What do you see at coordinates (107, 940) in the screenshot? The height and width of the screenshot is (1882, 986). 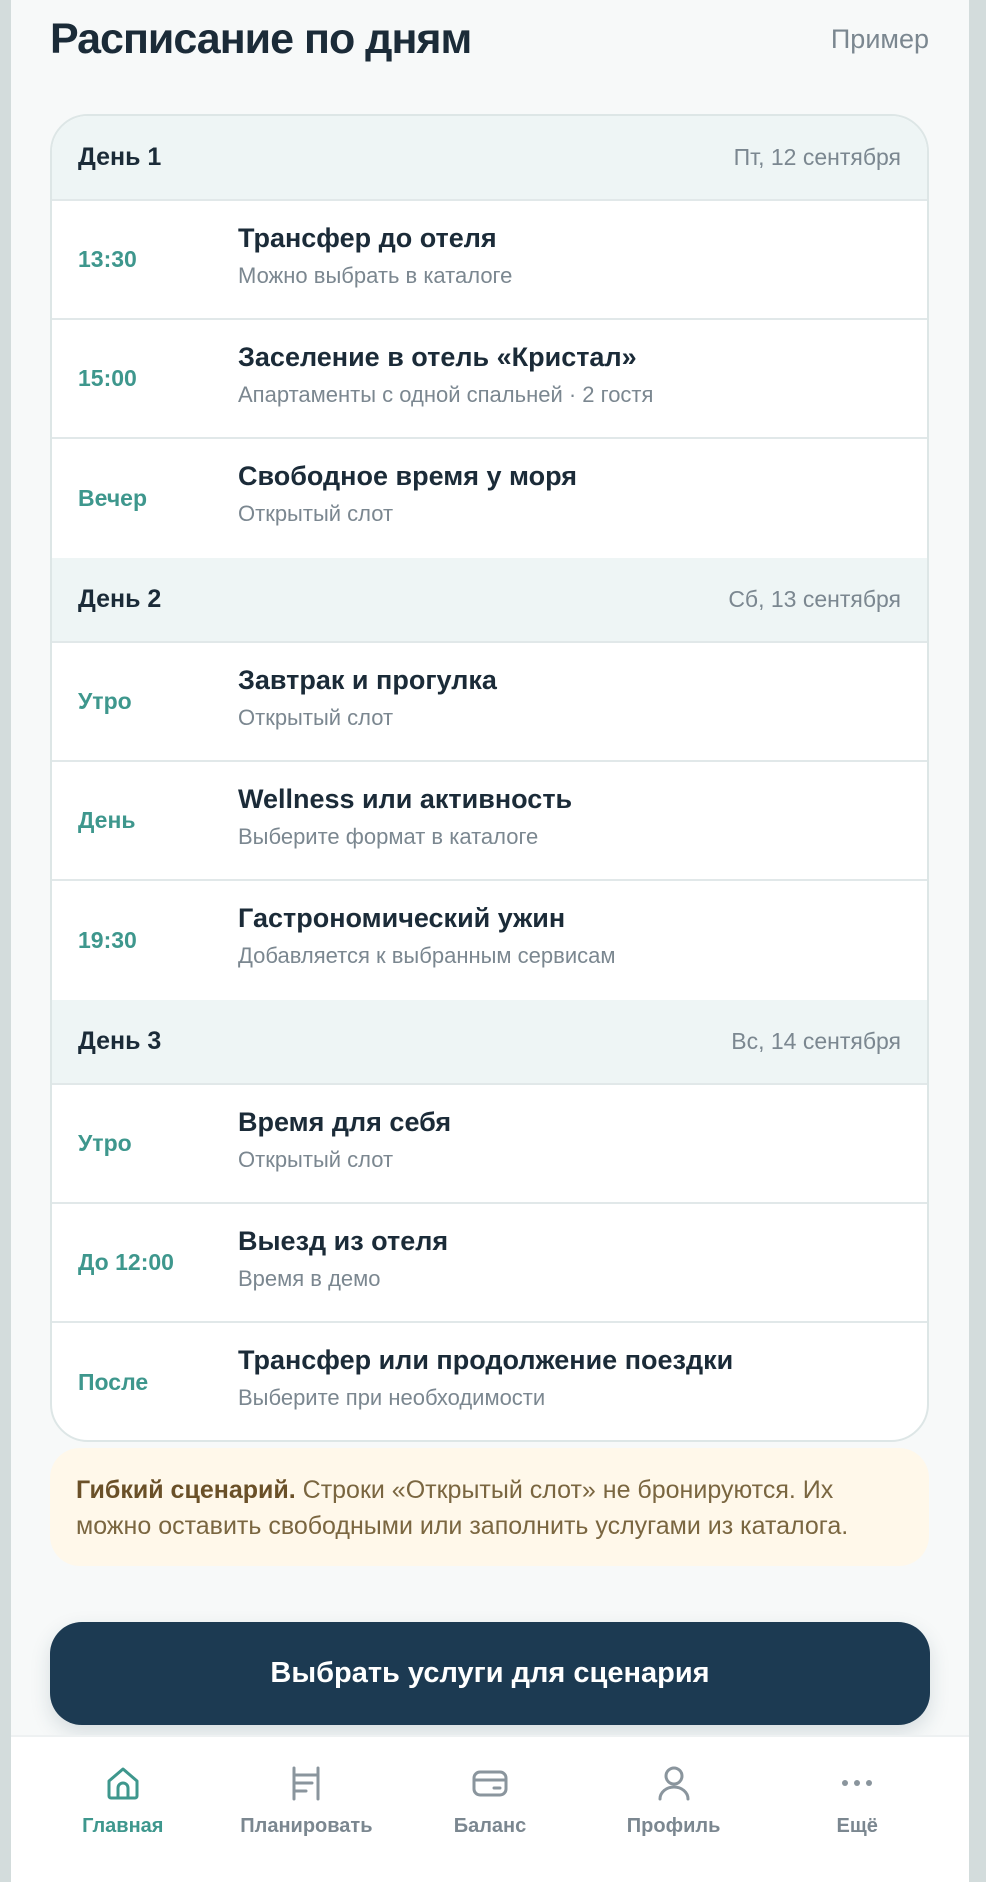 I see `slot-time: 19:30` at bounding box center [107, 940].